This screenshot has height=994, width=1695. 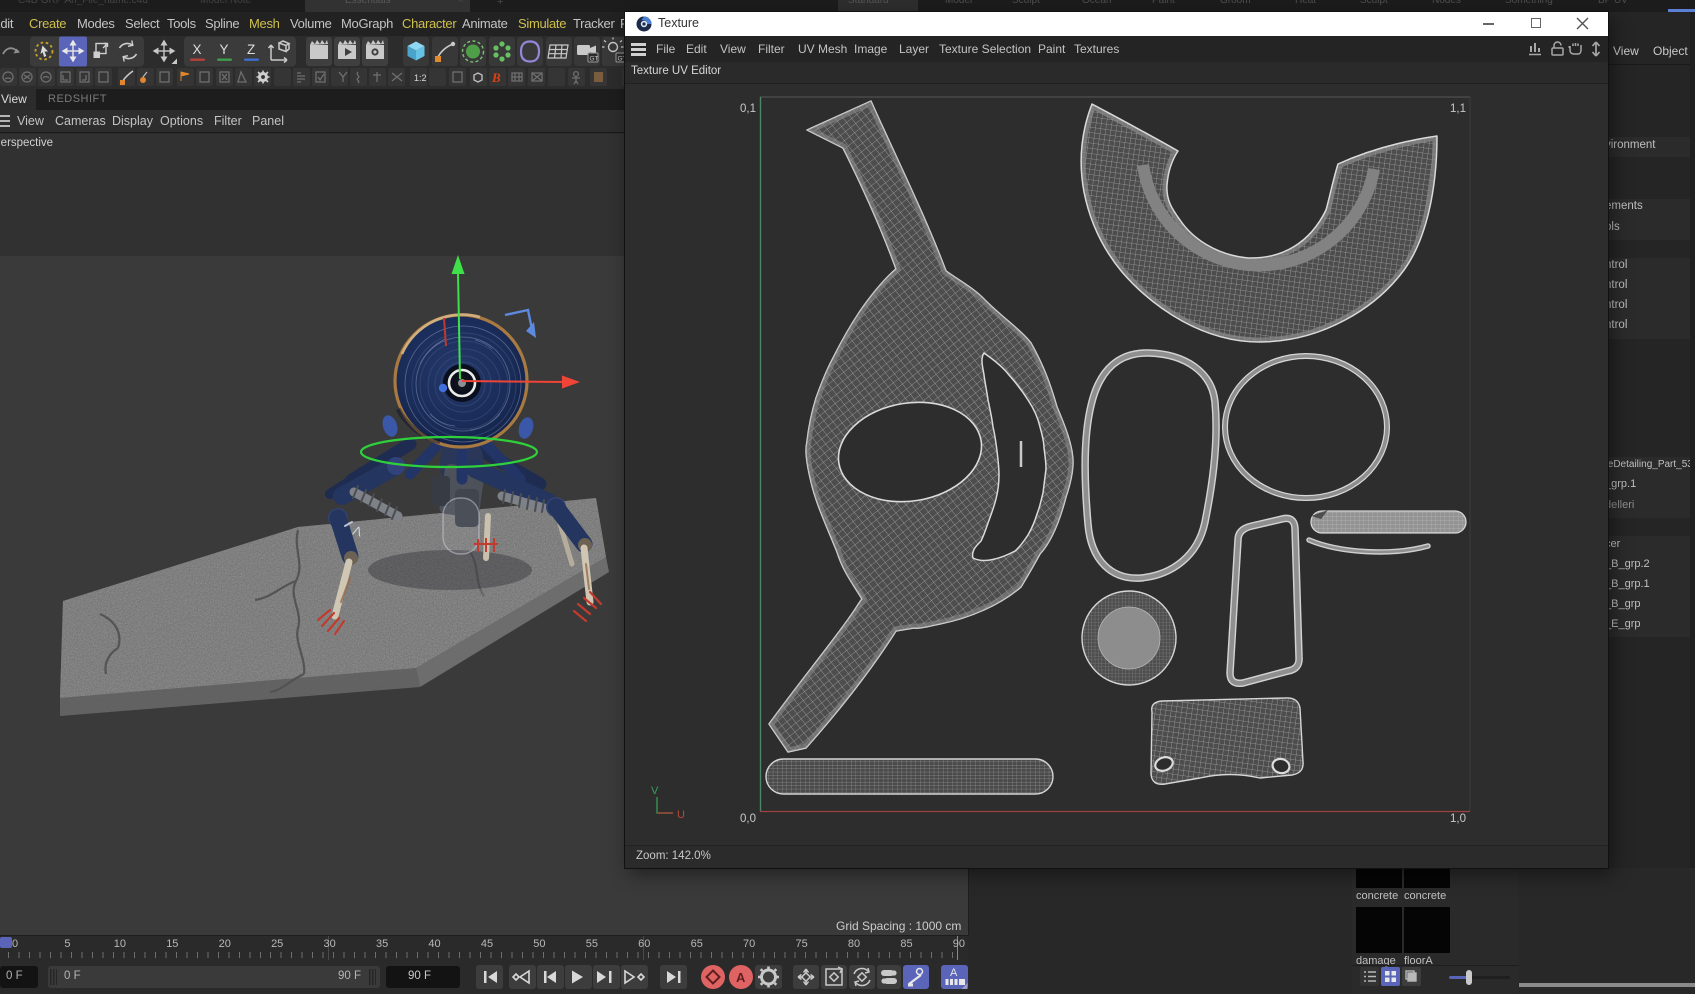 I want to click on svg-text: U, so click(x=681, y=815).